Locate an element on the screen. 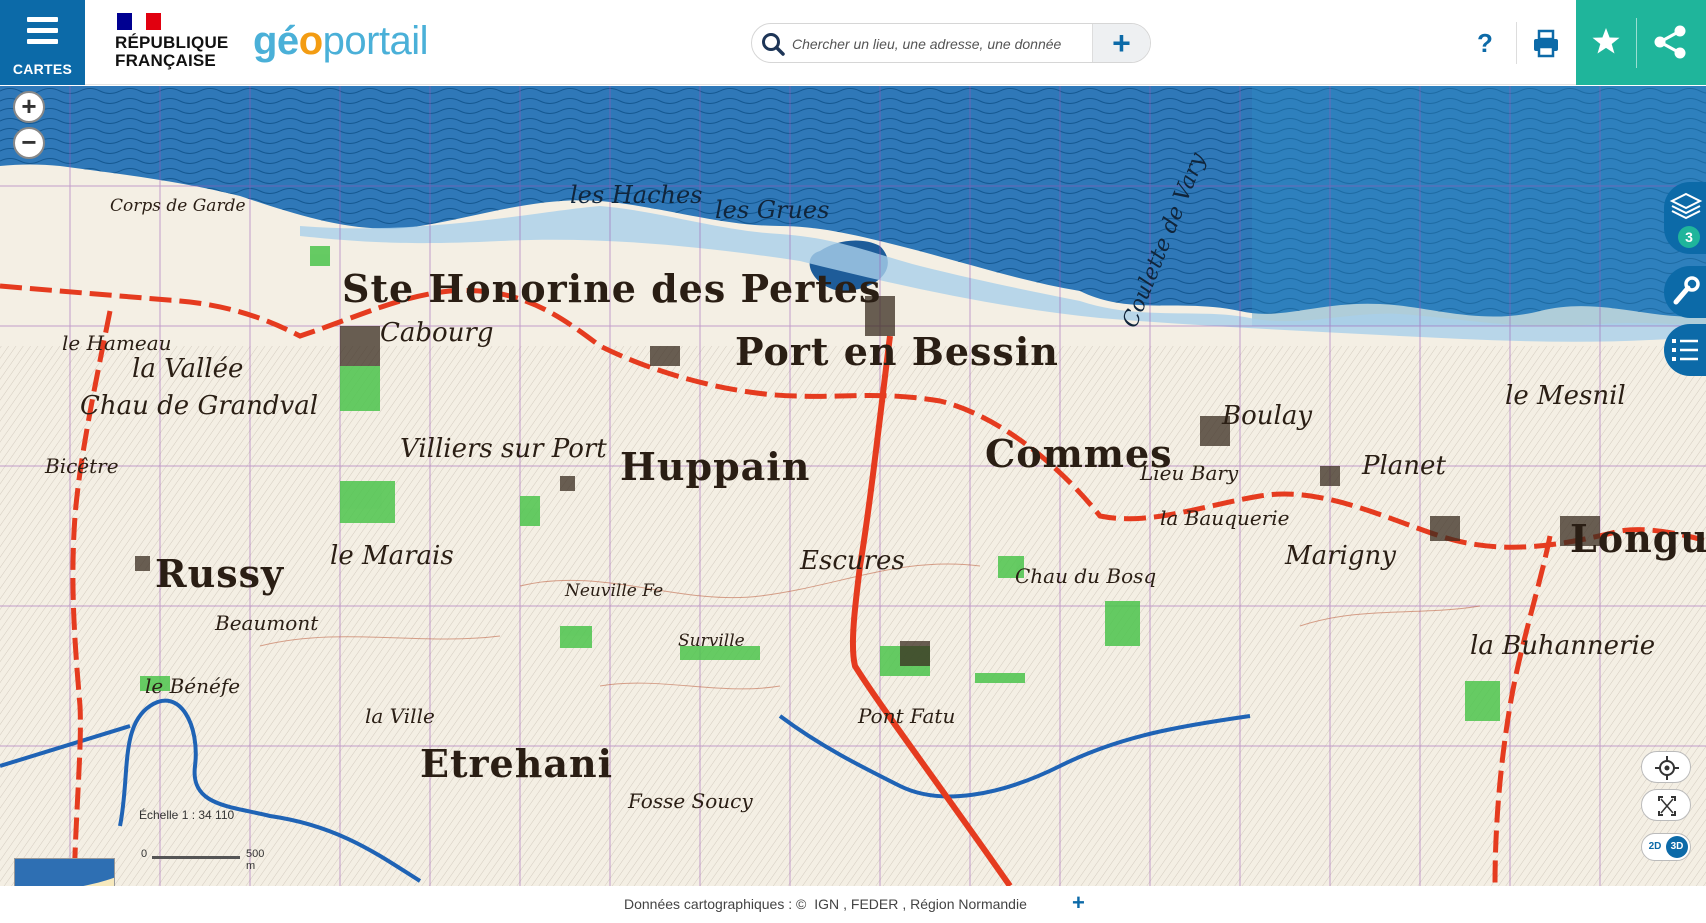 Image resolution: width=1706 pixels, height=923 pixels. place-label: Bicêtre is located at coordinates (82, 466).